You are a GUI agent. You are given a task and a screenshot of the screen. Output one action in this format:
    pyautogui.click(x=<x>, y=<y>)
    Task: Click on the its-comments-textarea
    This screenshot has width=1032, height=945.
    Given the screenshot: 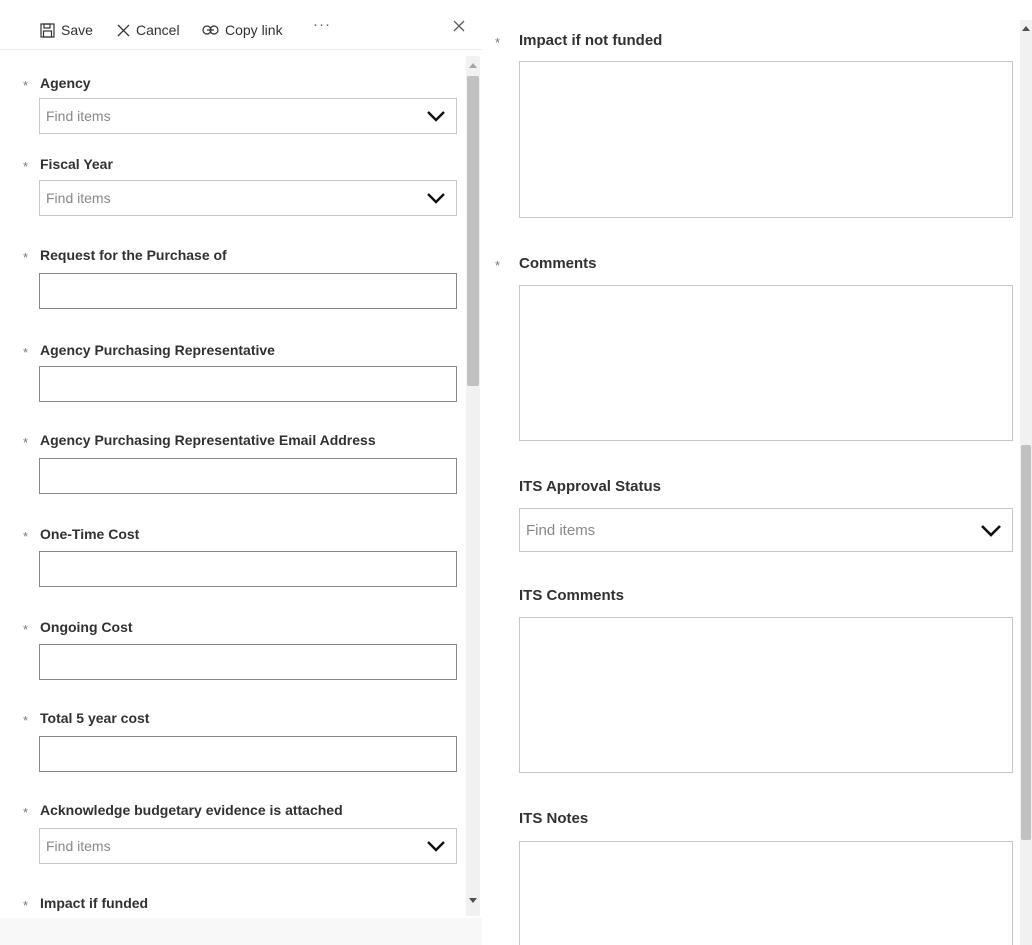 What is the action you would take?
    pyautogui.click(x=766, y=695)
    